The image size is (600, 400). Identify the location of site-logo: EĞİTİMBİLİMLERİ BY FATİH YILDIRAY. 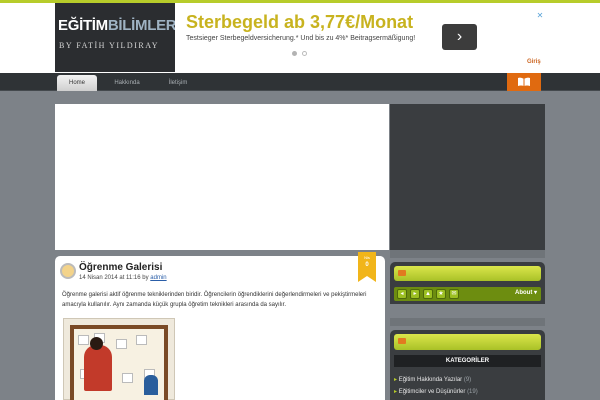
(115, 37).